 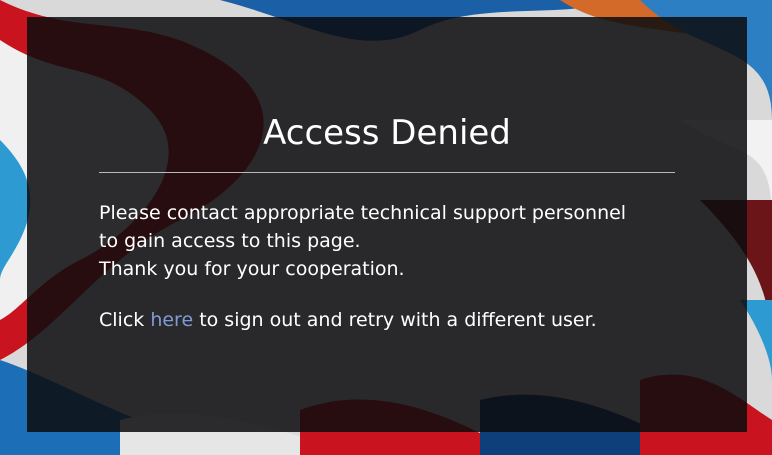 I want to click on message-line: to gain access to this page., so click(x=230, y=241).